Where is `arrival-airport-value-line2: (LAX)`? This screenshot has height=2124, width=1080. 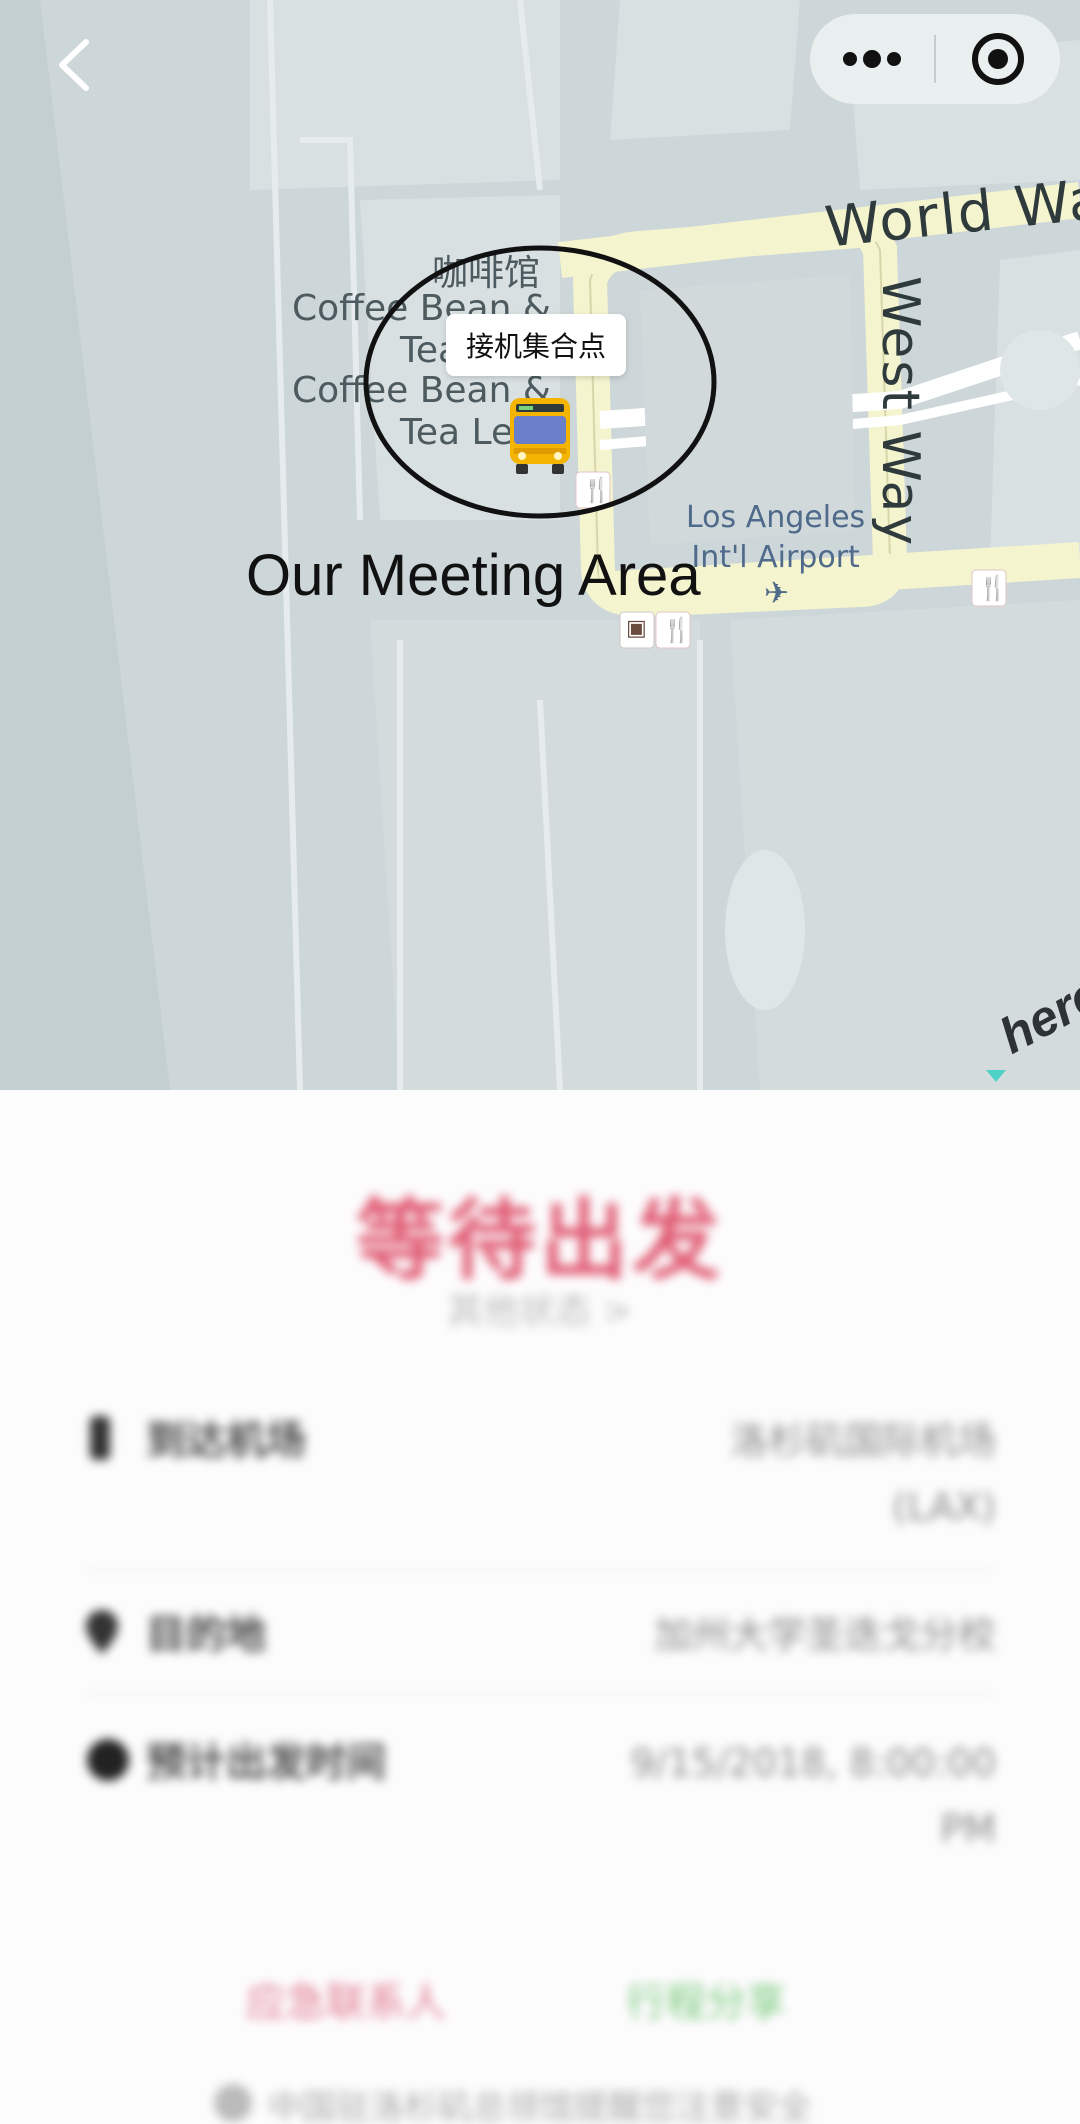 arrival-airport-value-line2: (LAX) is located at coordinates (944, 1507).